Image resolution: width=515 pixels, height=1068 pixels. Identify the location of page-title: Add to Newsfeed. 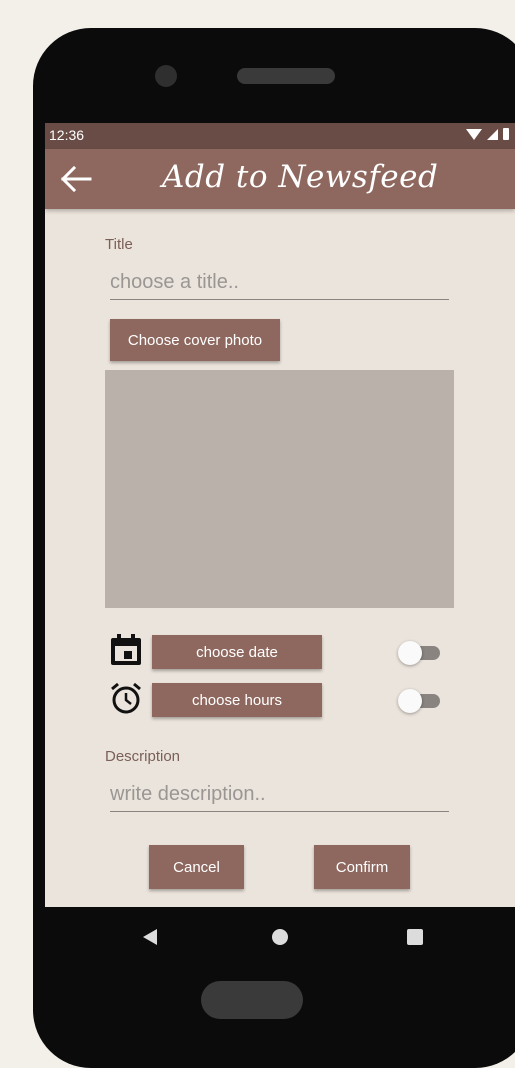
(300, 177).